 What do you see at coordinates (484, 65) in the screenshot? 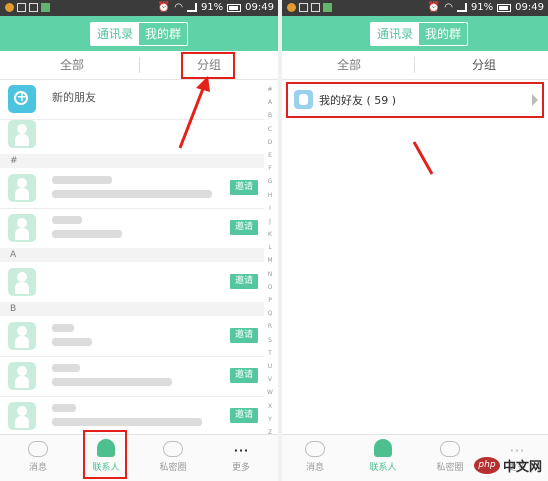
I see `subtab-grouping: 分组` at bounding box center [484, 65].